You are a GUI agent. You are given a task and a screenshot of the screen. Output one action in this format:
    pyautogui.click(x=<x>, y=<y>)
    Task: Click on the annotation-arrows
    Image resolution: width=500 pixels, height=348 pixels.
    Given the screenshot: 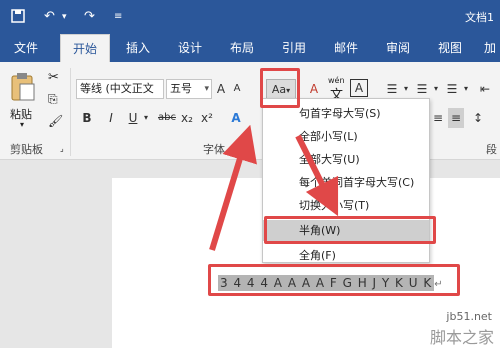 What is the action you would take?
    pyautogui.click(x=274, y=187)
    